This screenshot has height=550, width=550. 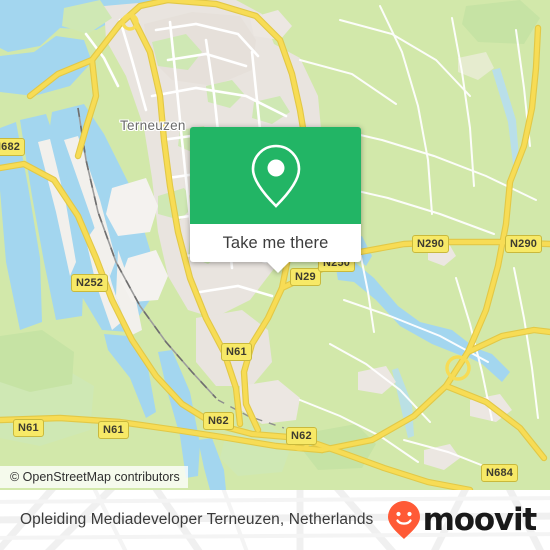 What do you see at coordinates (480, 519) in the screenshot?
I see `moovit-wordmark: moovit` at bounding box center [480, 519].